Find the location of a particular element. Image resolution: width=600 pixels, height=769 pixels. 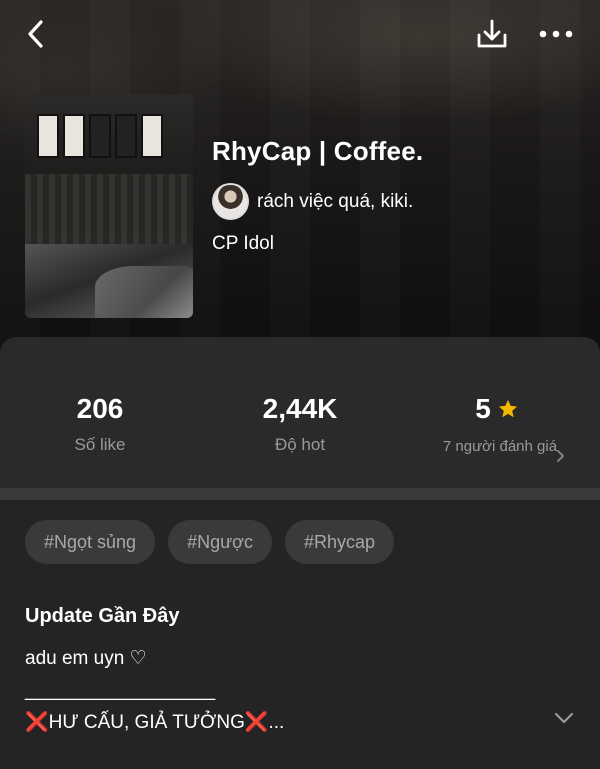

stat-hot: 2,44K Độ hot is located at coordinates (300, 424).